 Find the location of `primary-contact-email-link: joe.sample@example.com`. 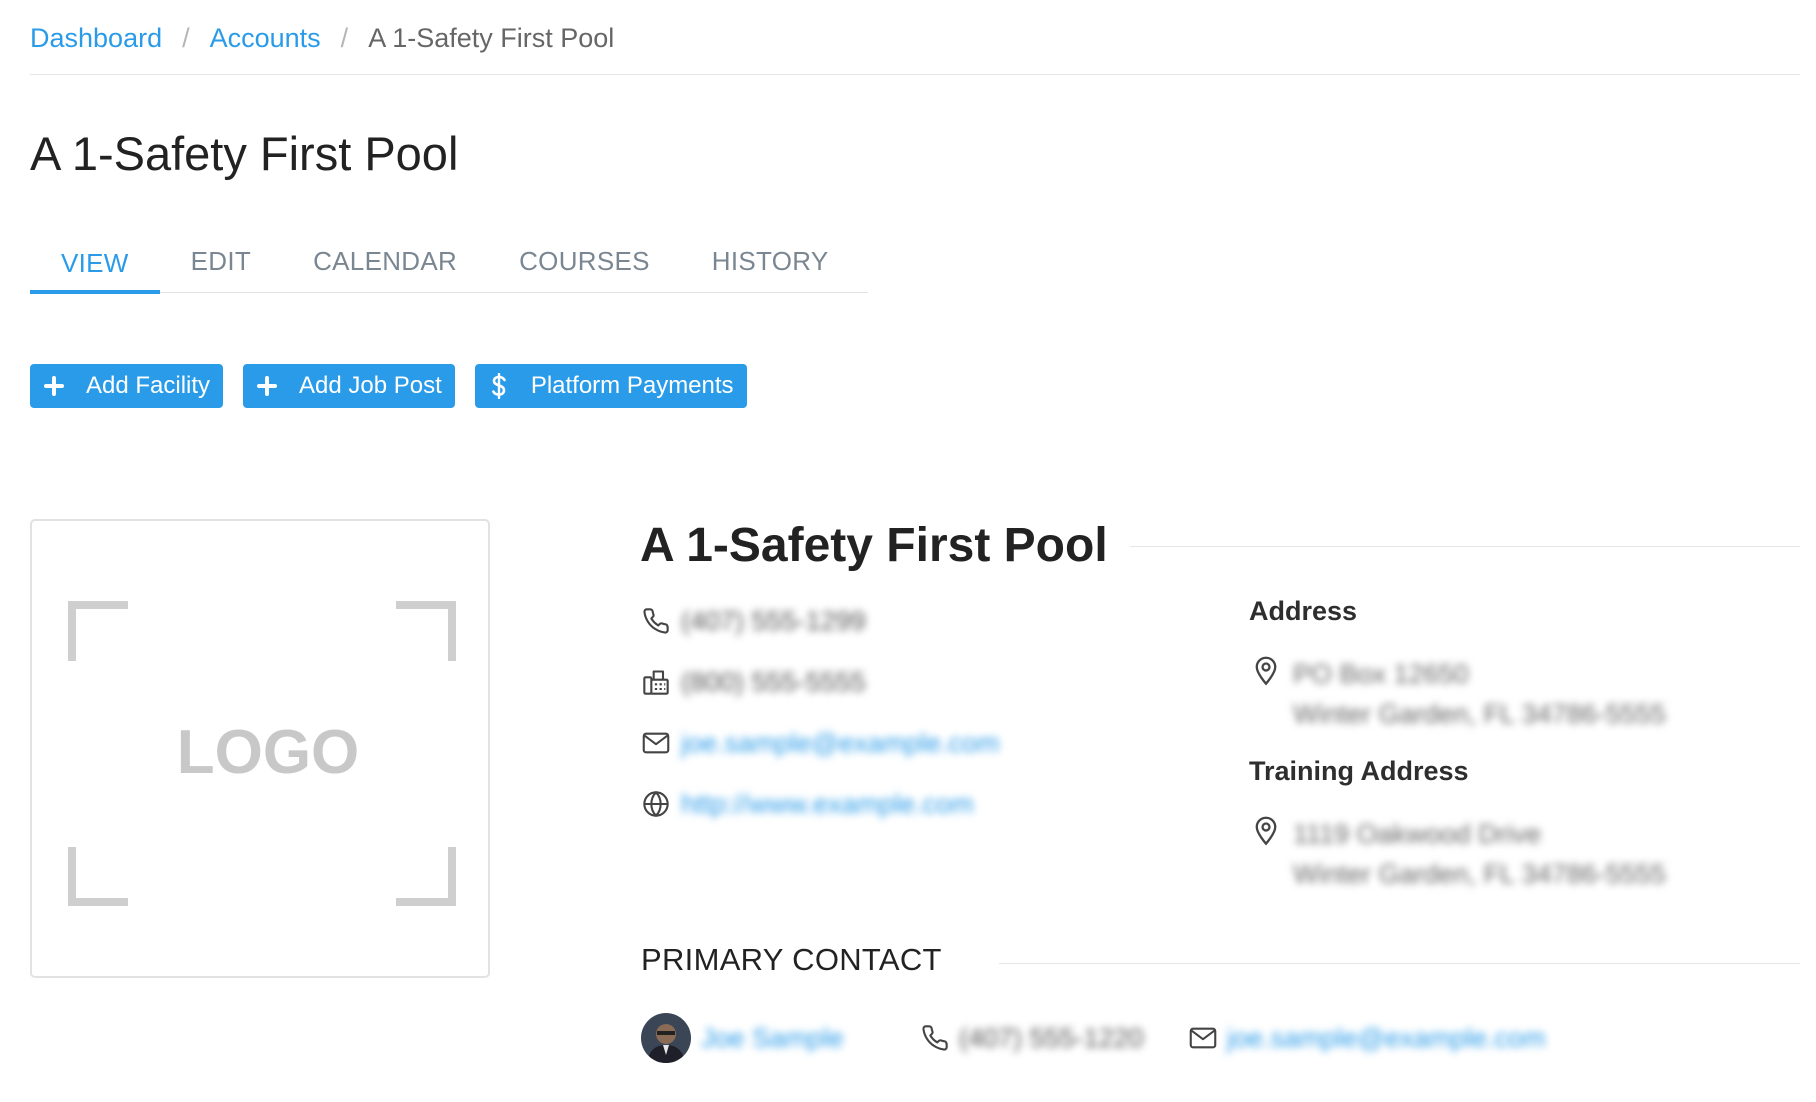

primary-contact-email-link: joe.sample@example.com is located at coordinates (1386, 1038).